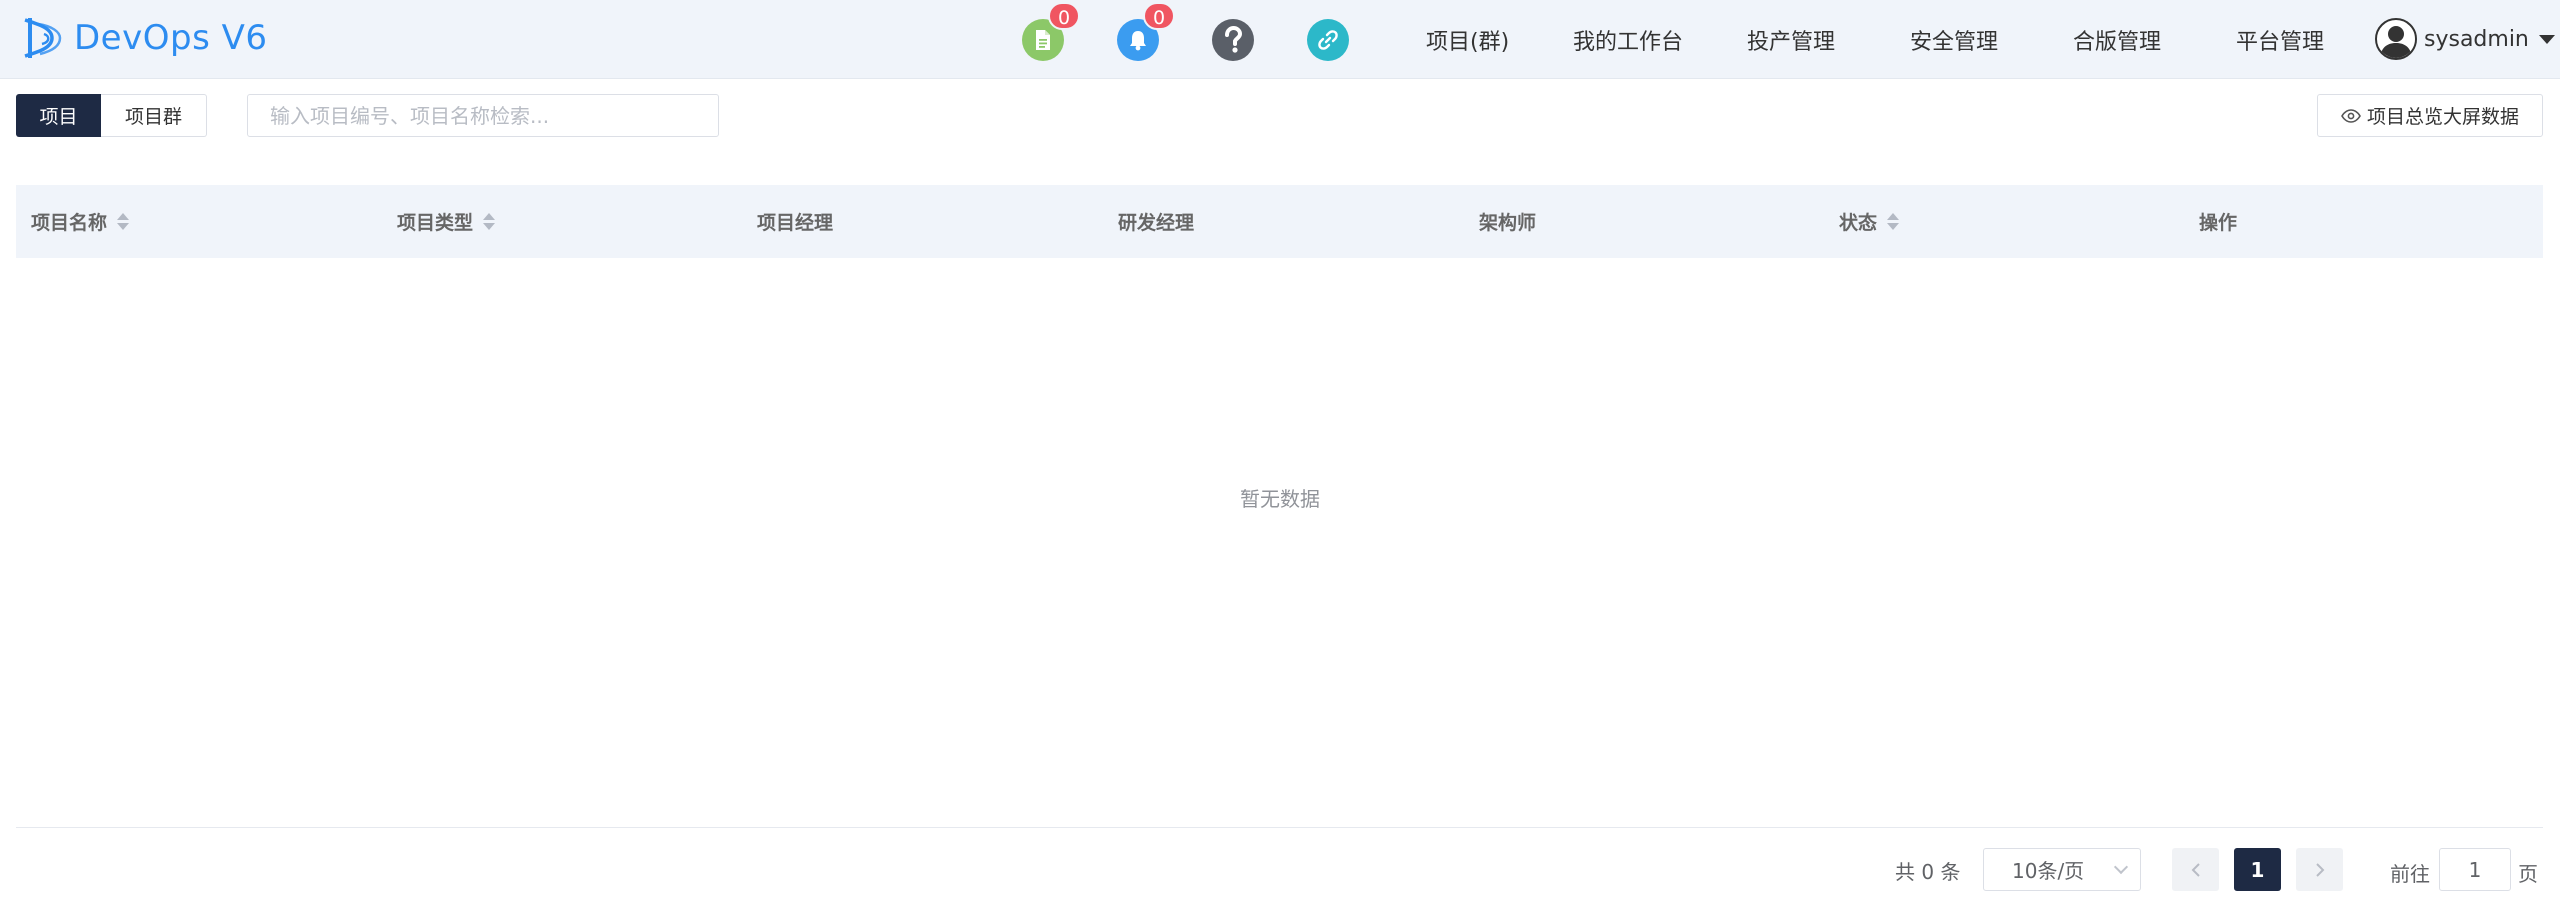  I want to click on empty-state-text: 暂无数据, so click(1280, 499).